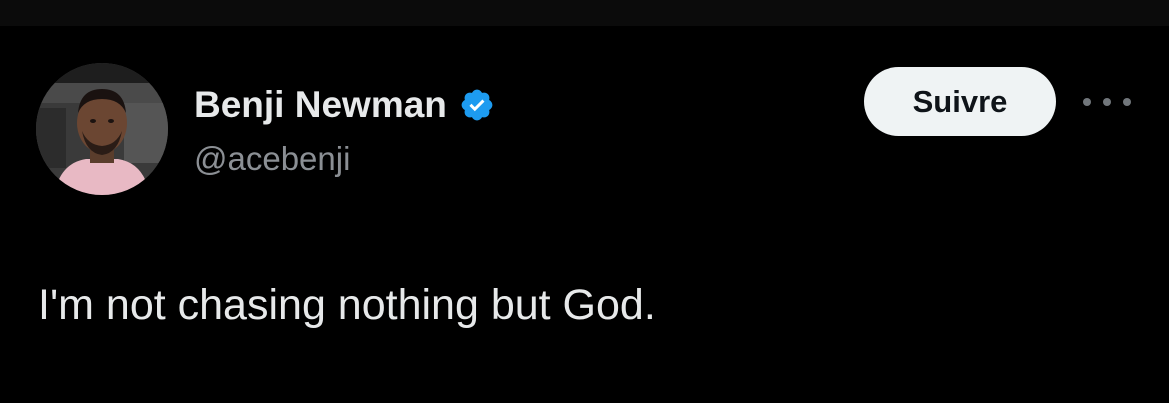  I want to click on author-name-row: Benji Newman, so click(344, 105).